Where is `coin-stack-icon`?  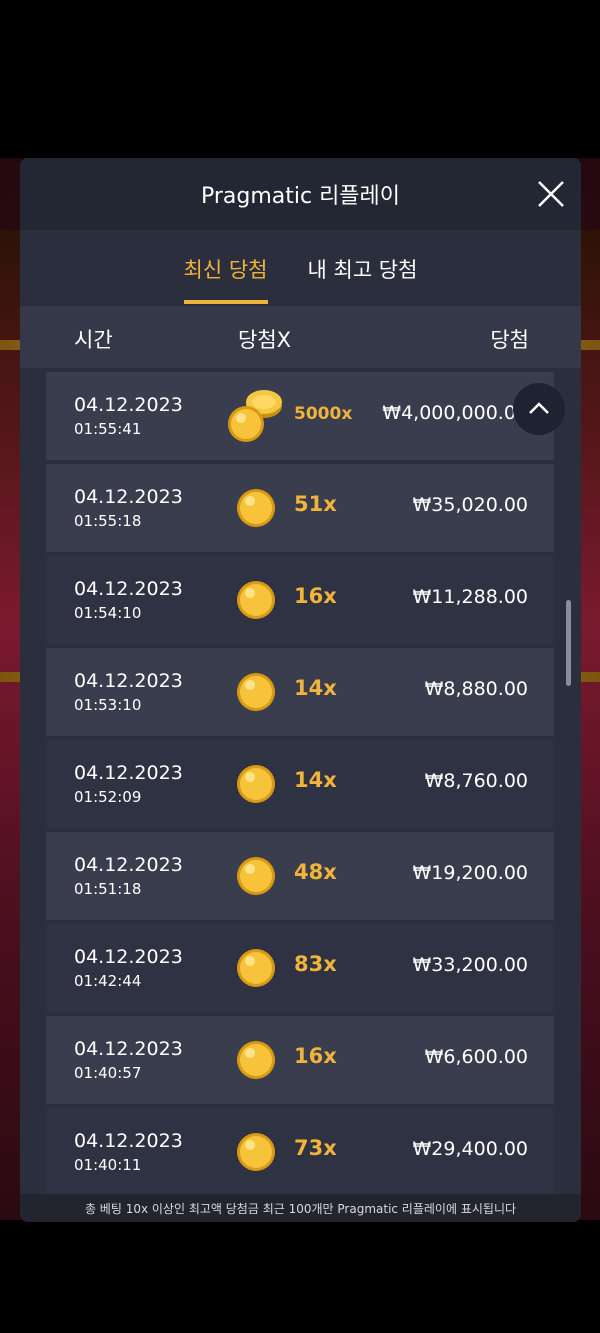 coin-stack-icon is located at coordinates (255, 416).